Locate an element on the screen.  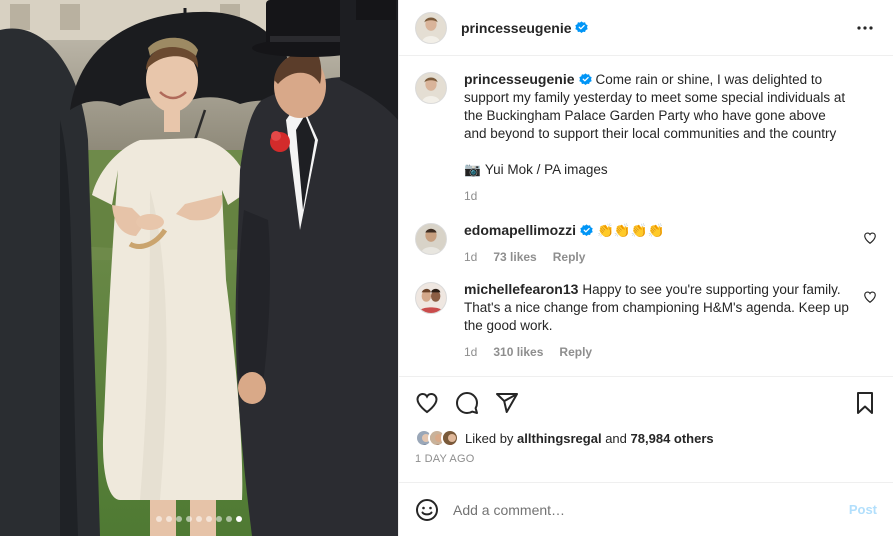
comment-text-block: edomapellimozzi 👏👏👏👏 is located at coordinates (657, 230).